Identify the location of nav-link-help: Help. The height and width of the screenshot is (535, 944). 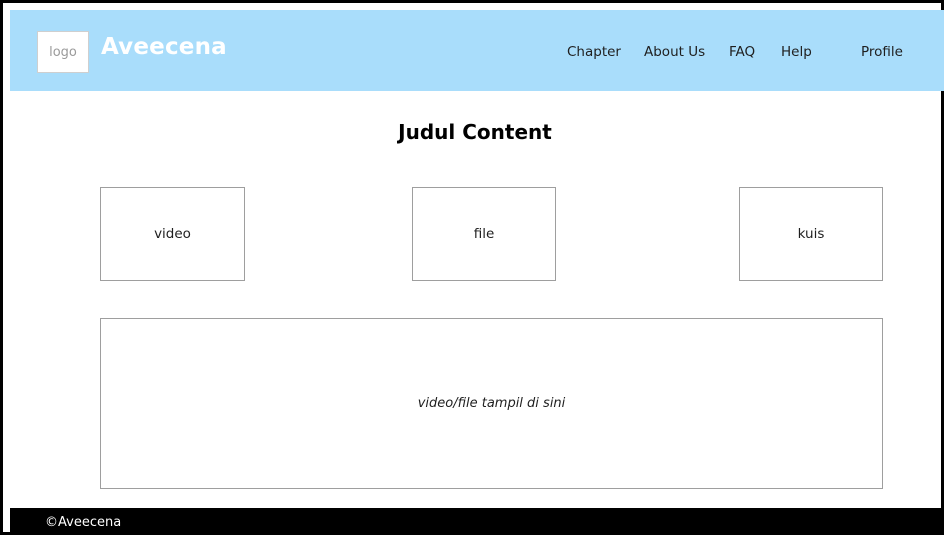
(796, 52).